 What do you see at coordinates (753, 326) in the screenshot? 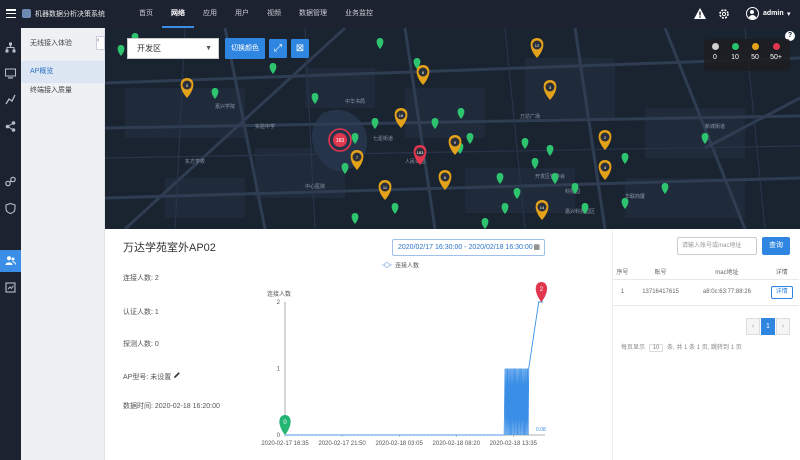
I see `prev-page-button: ‹` at bounding box center [753, 326].